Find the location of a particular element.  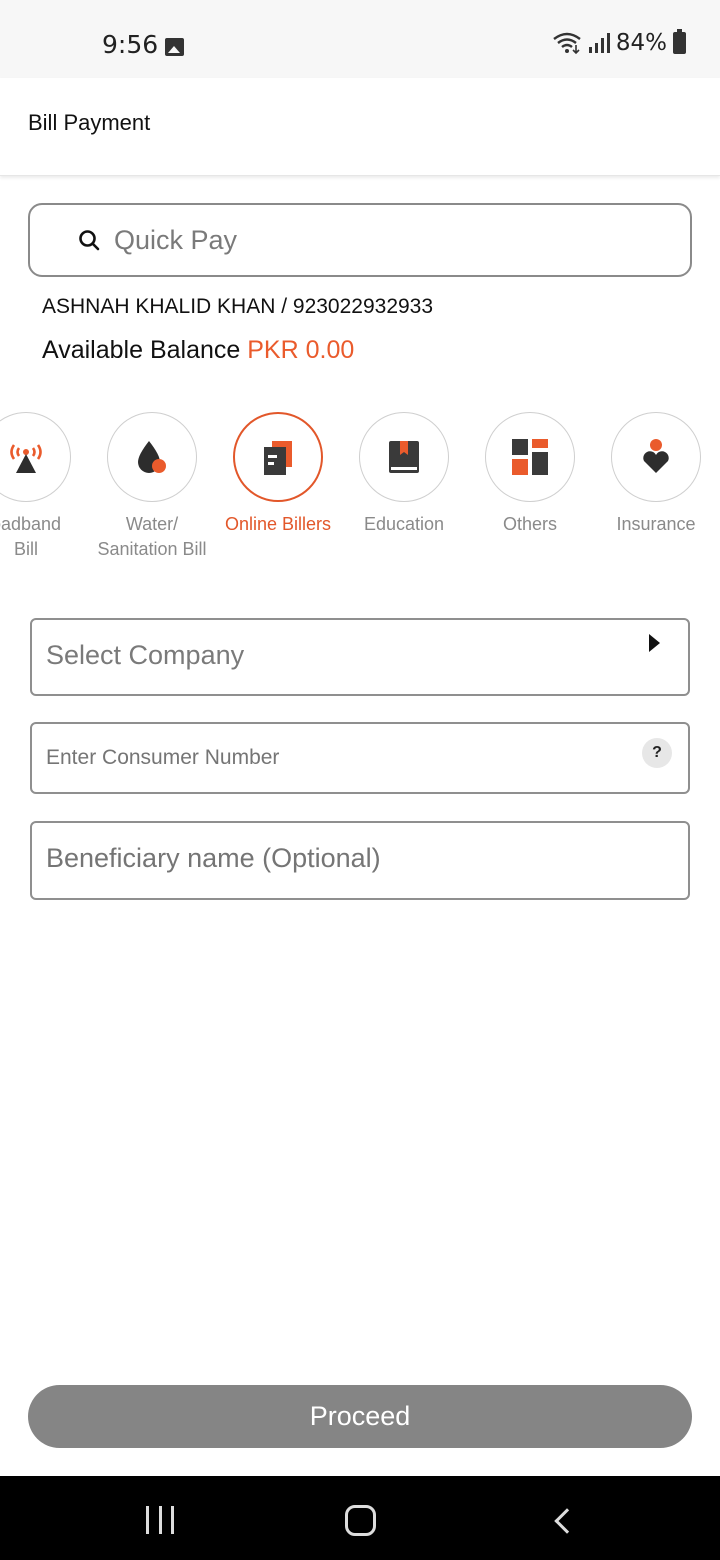

image-notification-icon is located at coordinates (174, 47).